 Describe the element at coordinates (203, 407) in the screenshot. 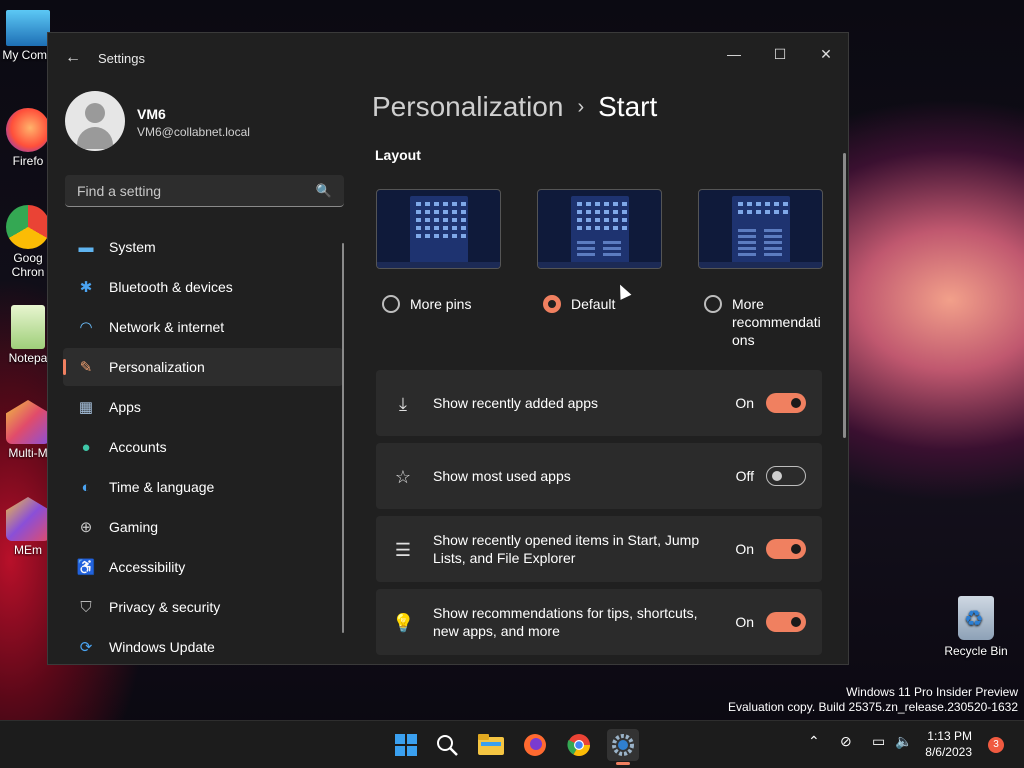

I see `sidebar-item-apps: ▦ Apps` at that location.